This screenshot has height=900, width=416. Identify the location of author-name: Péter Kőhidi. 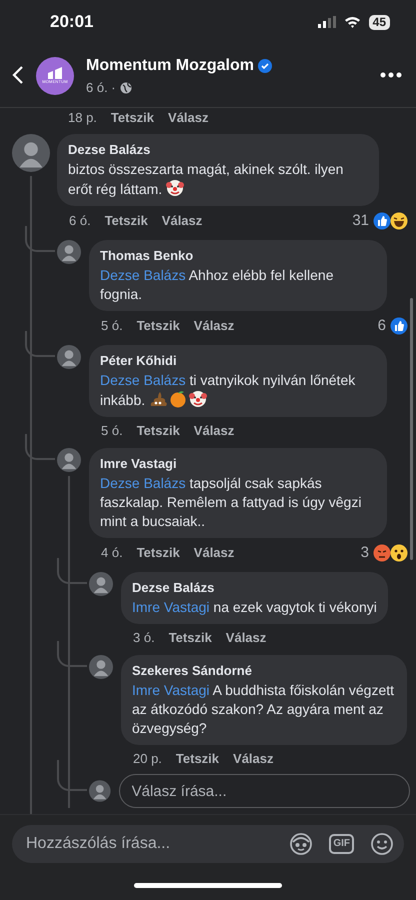
(139, 361).